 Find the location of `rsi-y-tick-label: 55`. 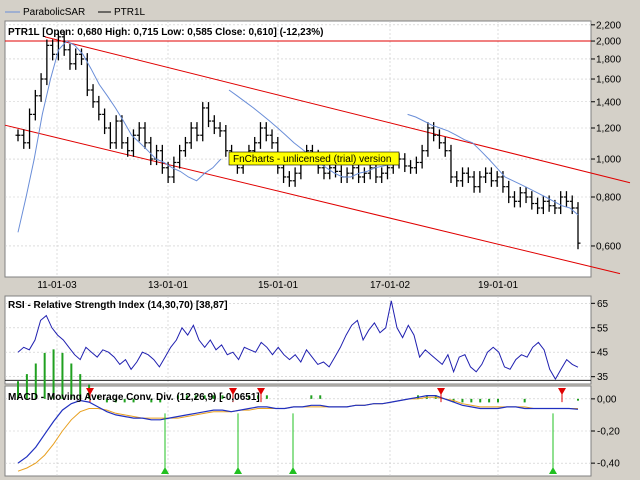

rsi-y-tick-label: 55 is located at coordinates (603, 328).